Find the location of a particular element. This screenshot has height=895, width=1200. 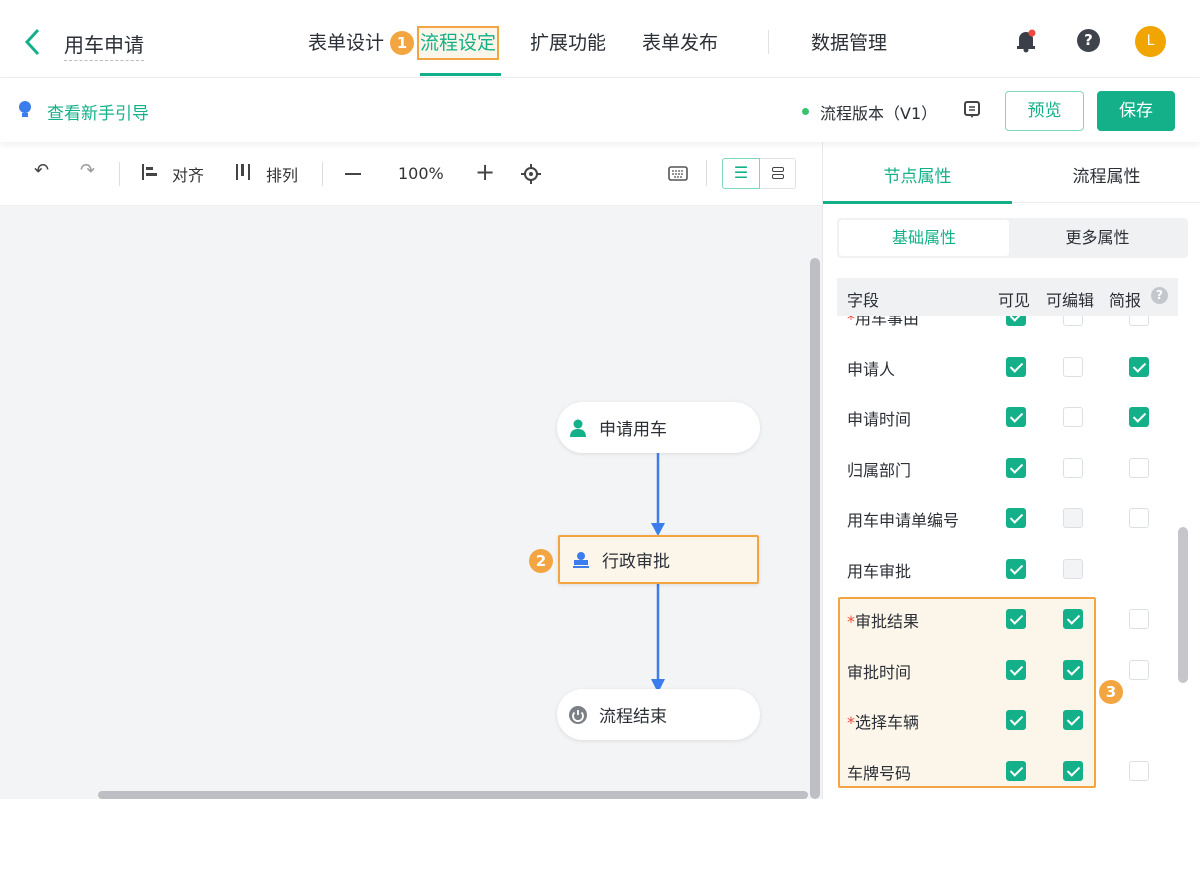

field-label-text: 申请时间 is located at coordinates (879, 419).